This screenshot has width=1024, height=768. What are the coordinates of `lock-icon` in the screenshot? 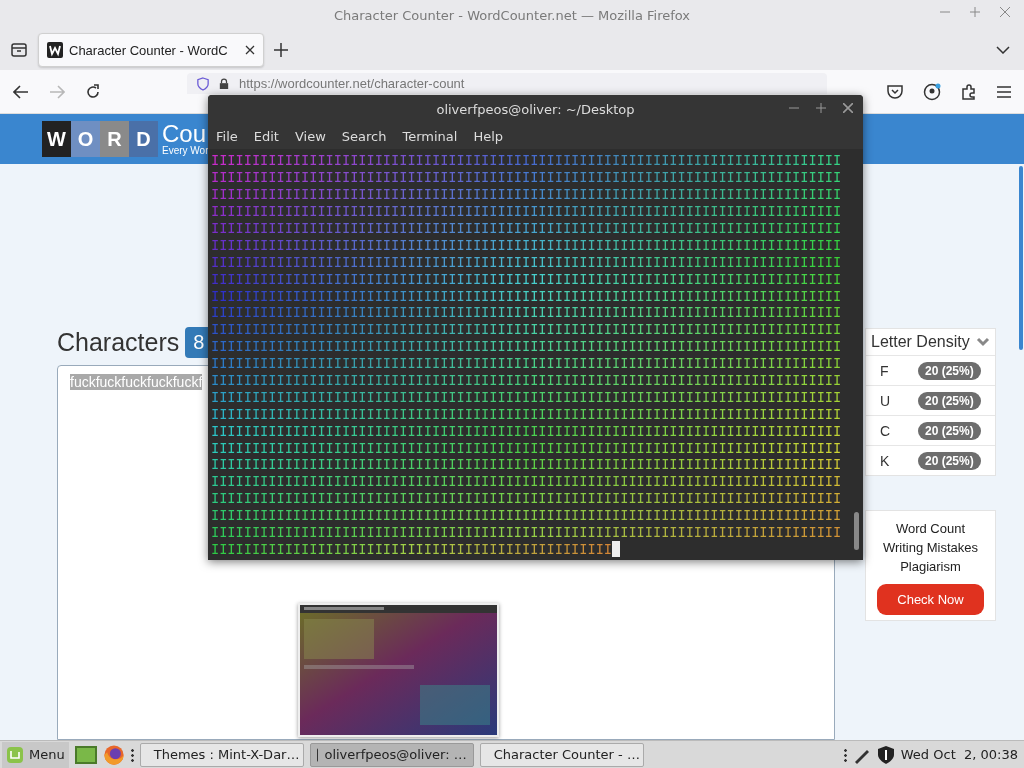 It's located at (224, 83).